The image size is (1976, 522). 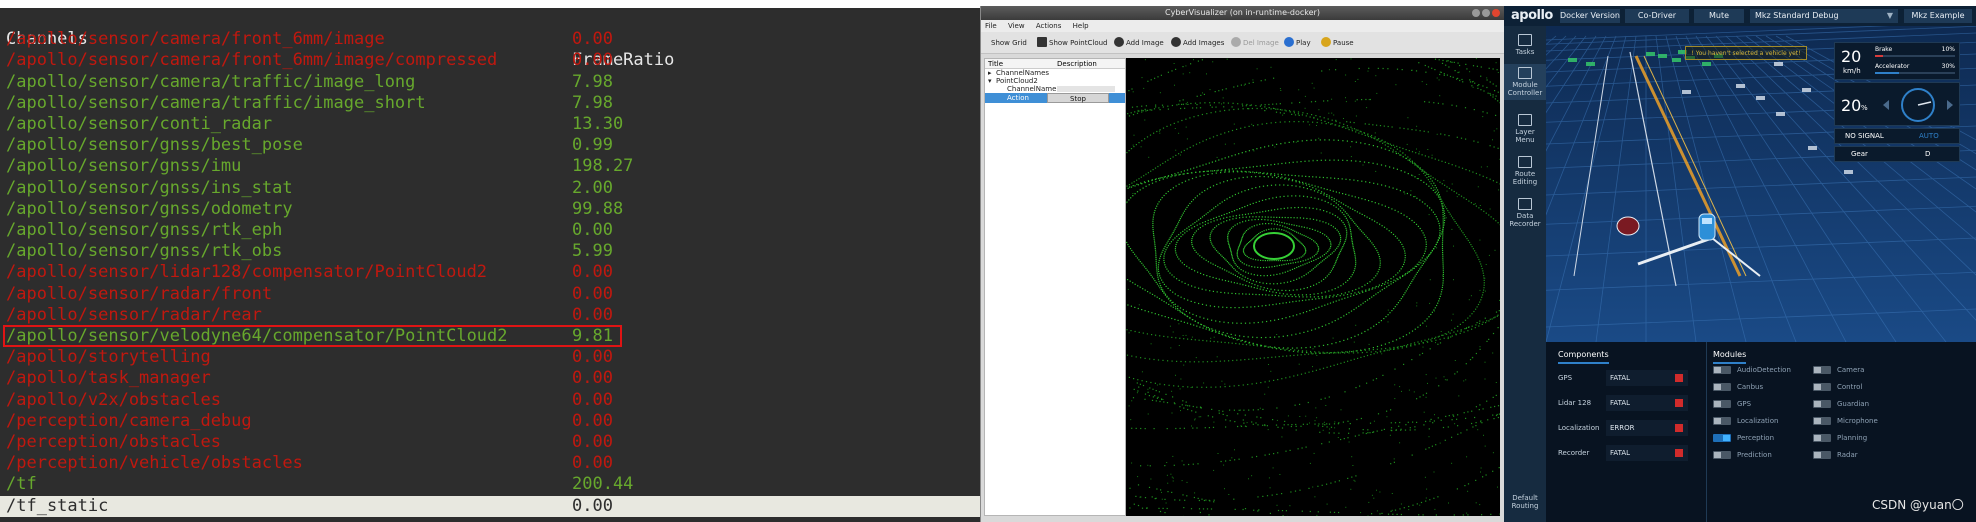 What do you see at coordinates (1081, 26) in the screenshot?
I see `menu-help: Help` at bounding box center [1081, 26].